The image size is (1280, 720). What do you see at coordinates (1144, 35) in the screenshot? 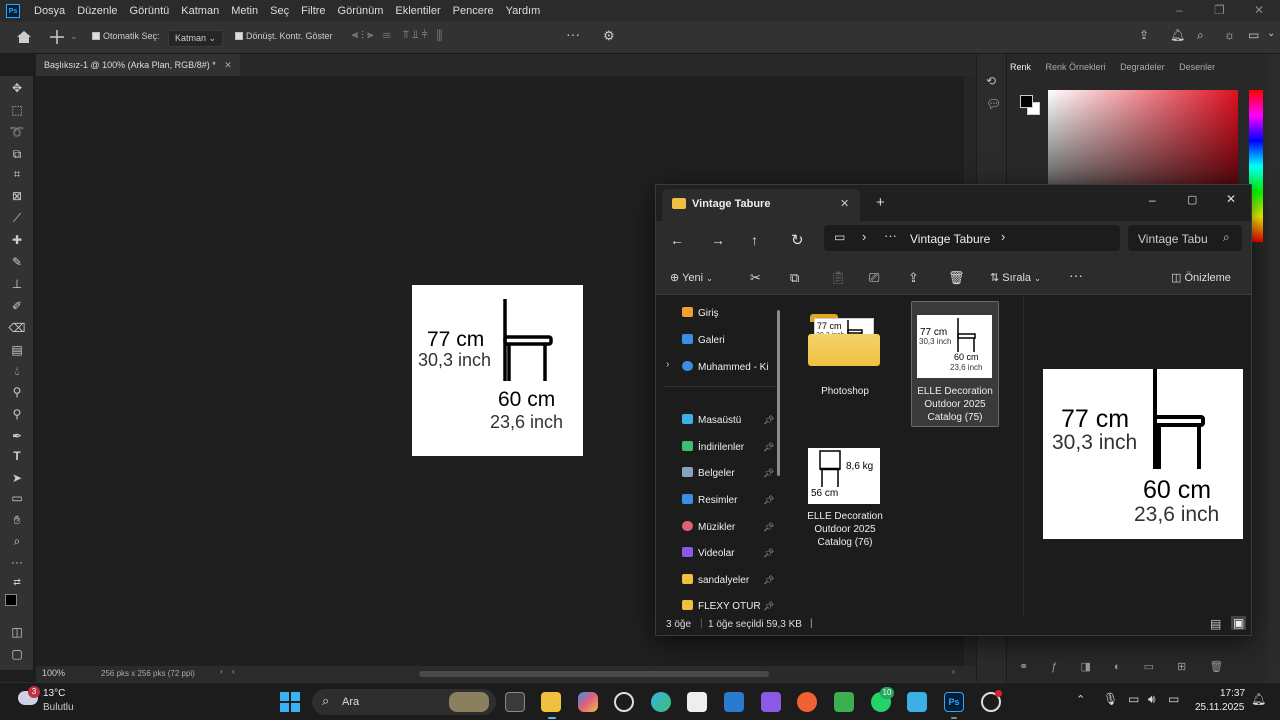
I see `share-icon: ⇪` at bounding box center [1144, 35].